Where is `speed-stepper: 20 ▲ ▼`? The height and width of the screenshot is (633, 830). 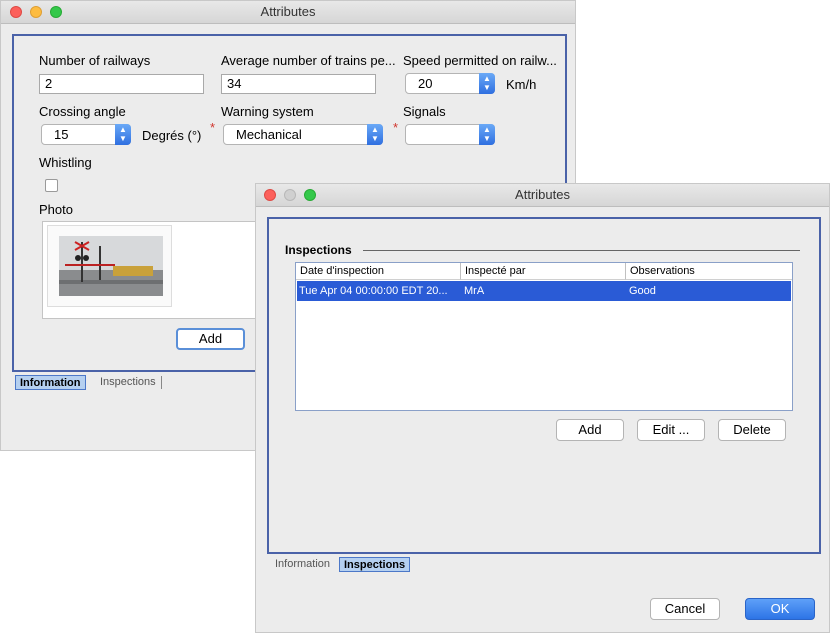 speed-stepper: 20 ▲ ▼ is located at coordinates (450, 83).